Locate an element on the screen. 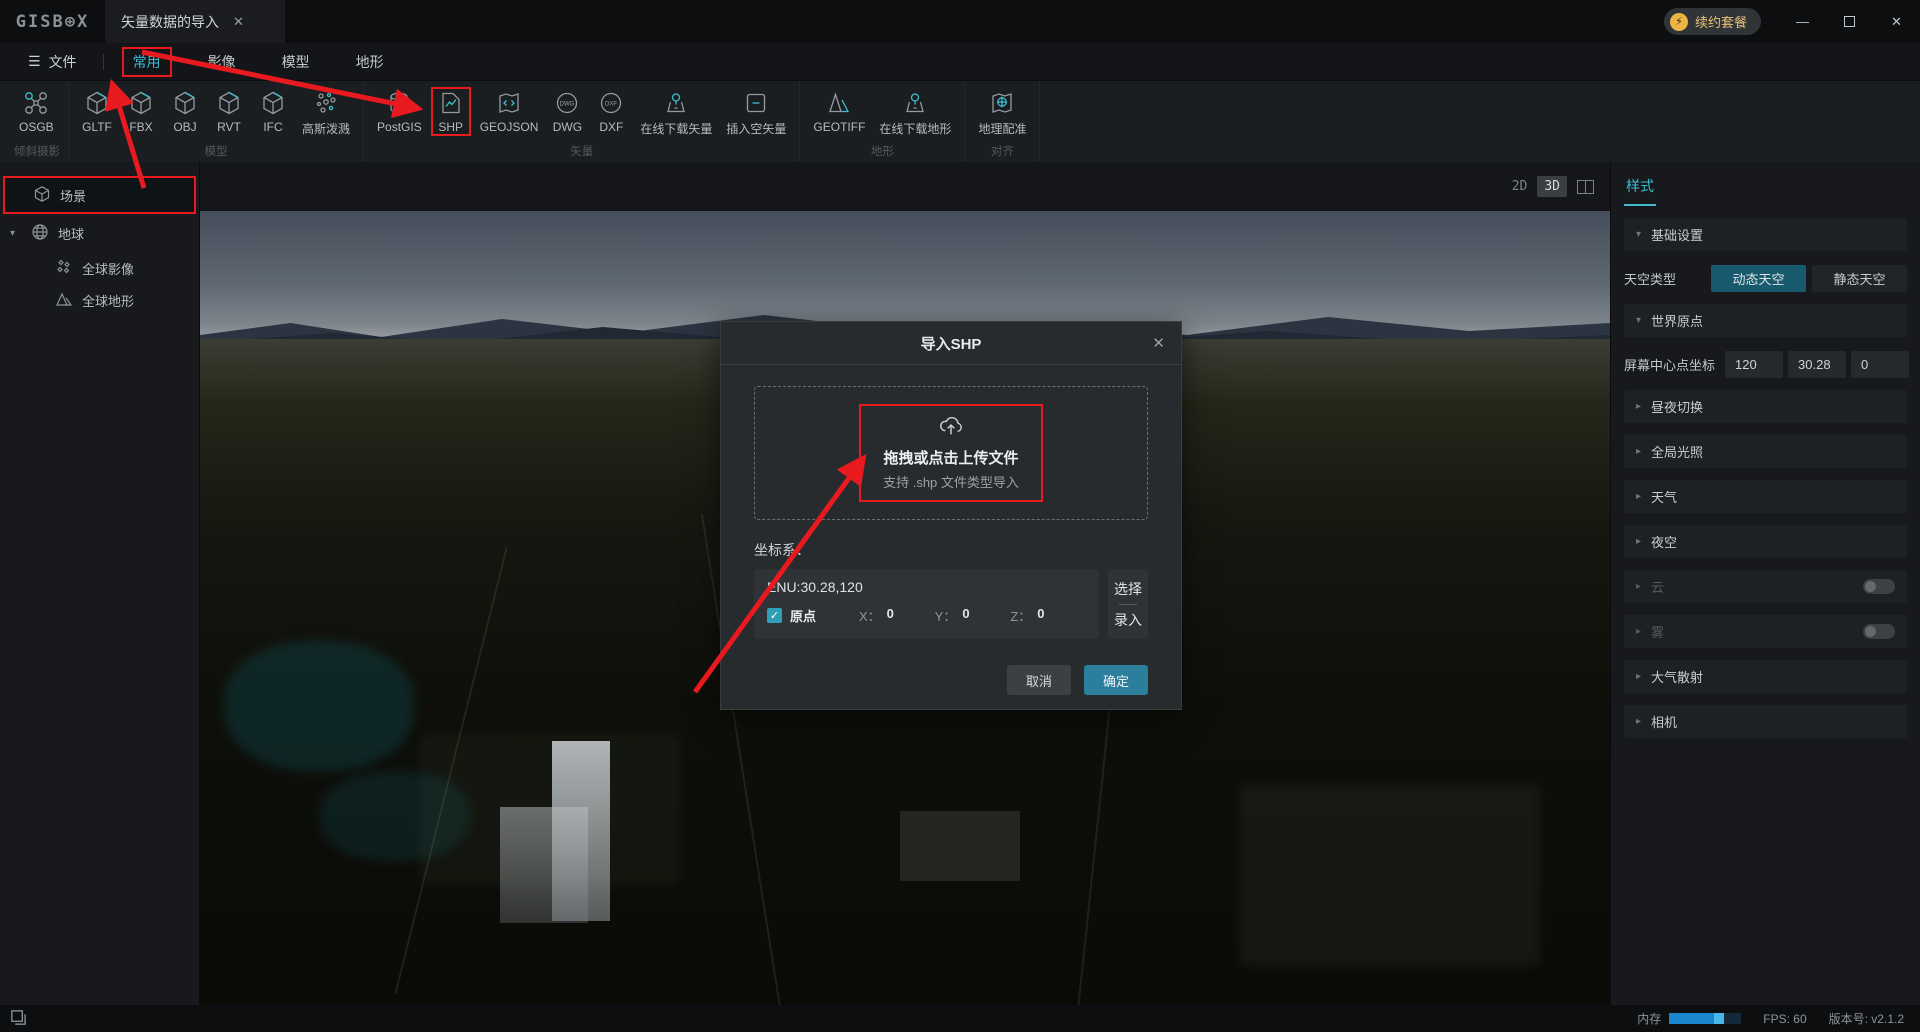  collapsible-section: ▸ 天气 is located at coordinates (1765, 496).